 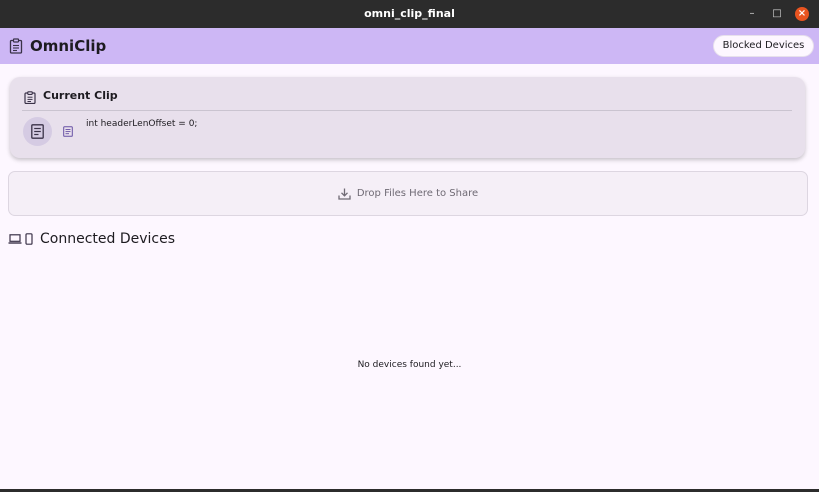 What do you see at coordinates (417, 193) in the screenshot?
I see `drop-zone-label: Drop Files Here to Share` at bounding box center [417, 193].